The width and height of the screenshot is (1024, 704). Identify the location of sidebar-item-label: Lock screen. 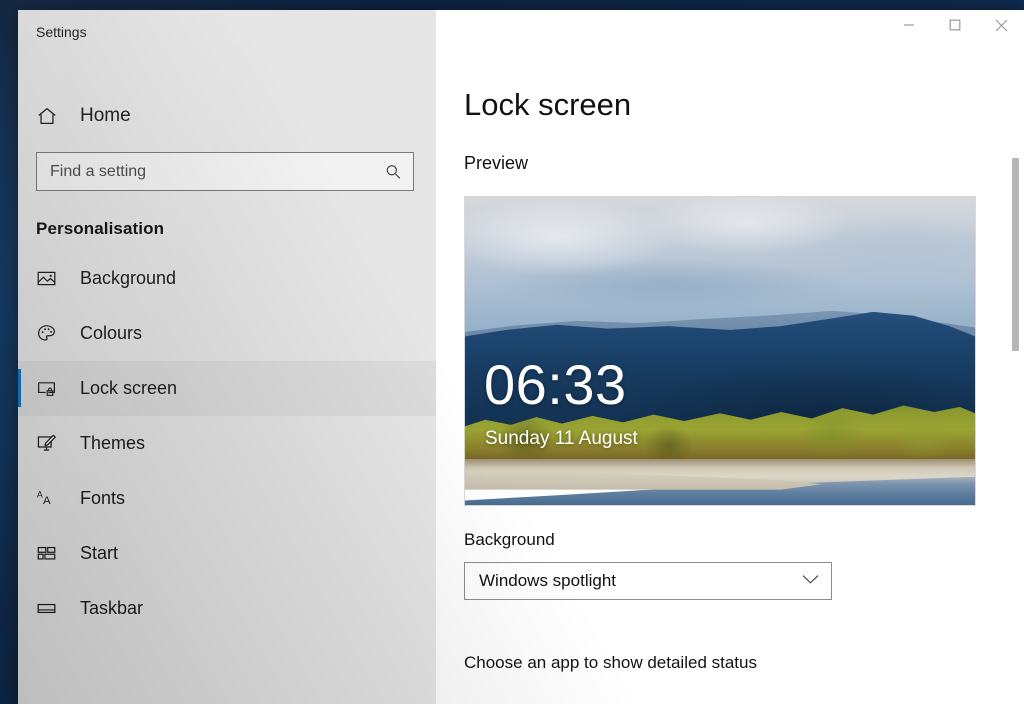
(129, 388).